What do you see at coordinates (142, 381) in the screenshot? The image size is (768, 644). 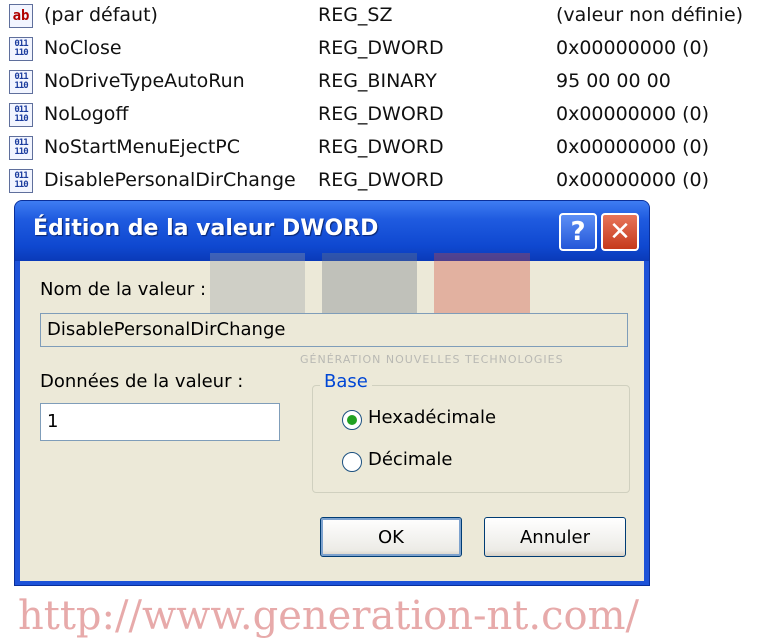 I see `value-data-label: Données de la valeur :` at bounding box center [142, 381].